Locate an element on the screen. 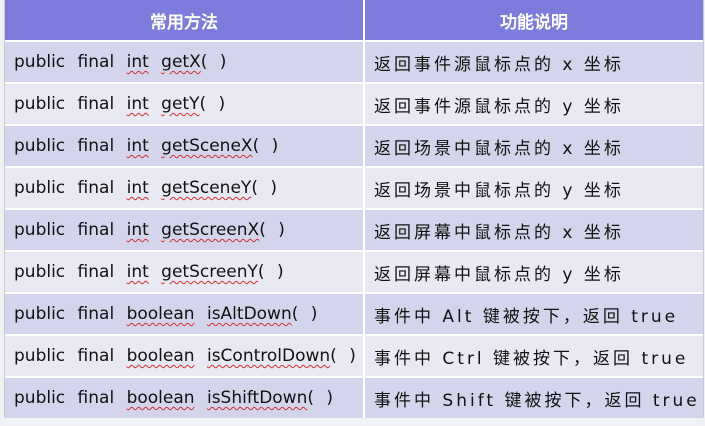 The width and height of the screenshot is (705, 426). method-name: getSceneX is located at coordinates (207, 146).